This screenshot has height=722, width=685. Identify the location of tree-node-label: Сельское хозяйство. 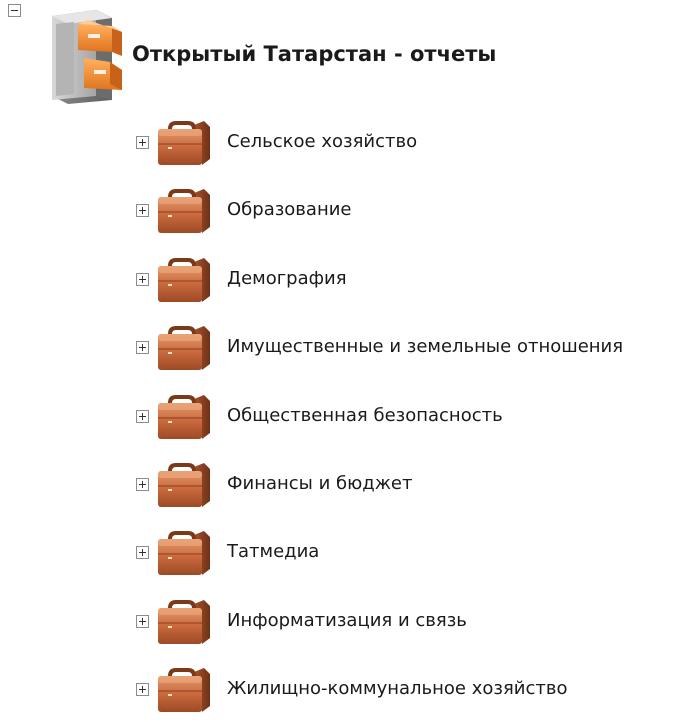
(322, 141).